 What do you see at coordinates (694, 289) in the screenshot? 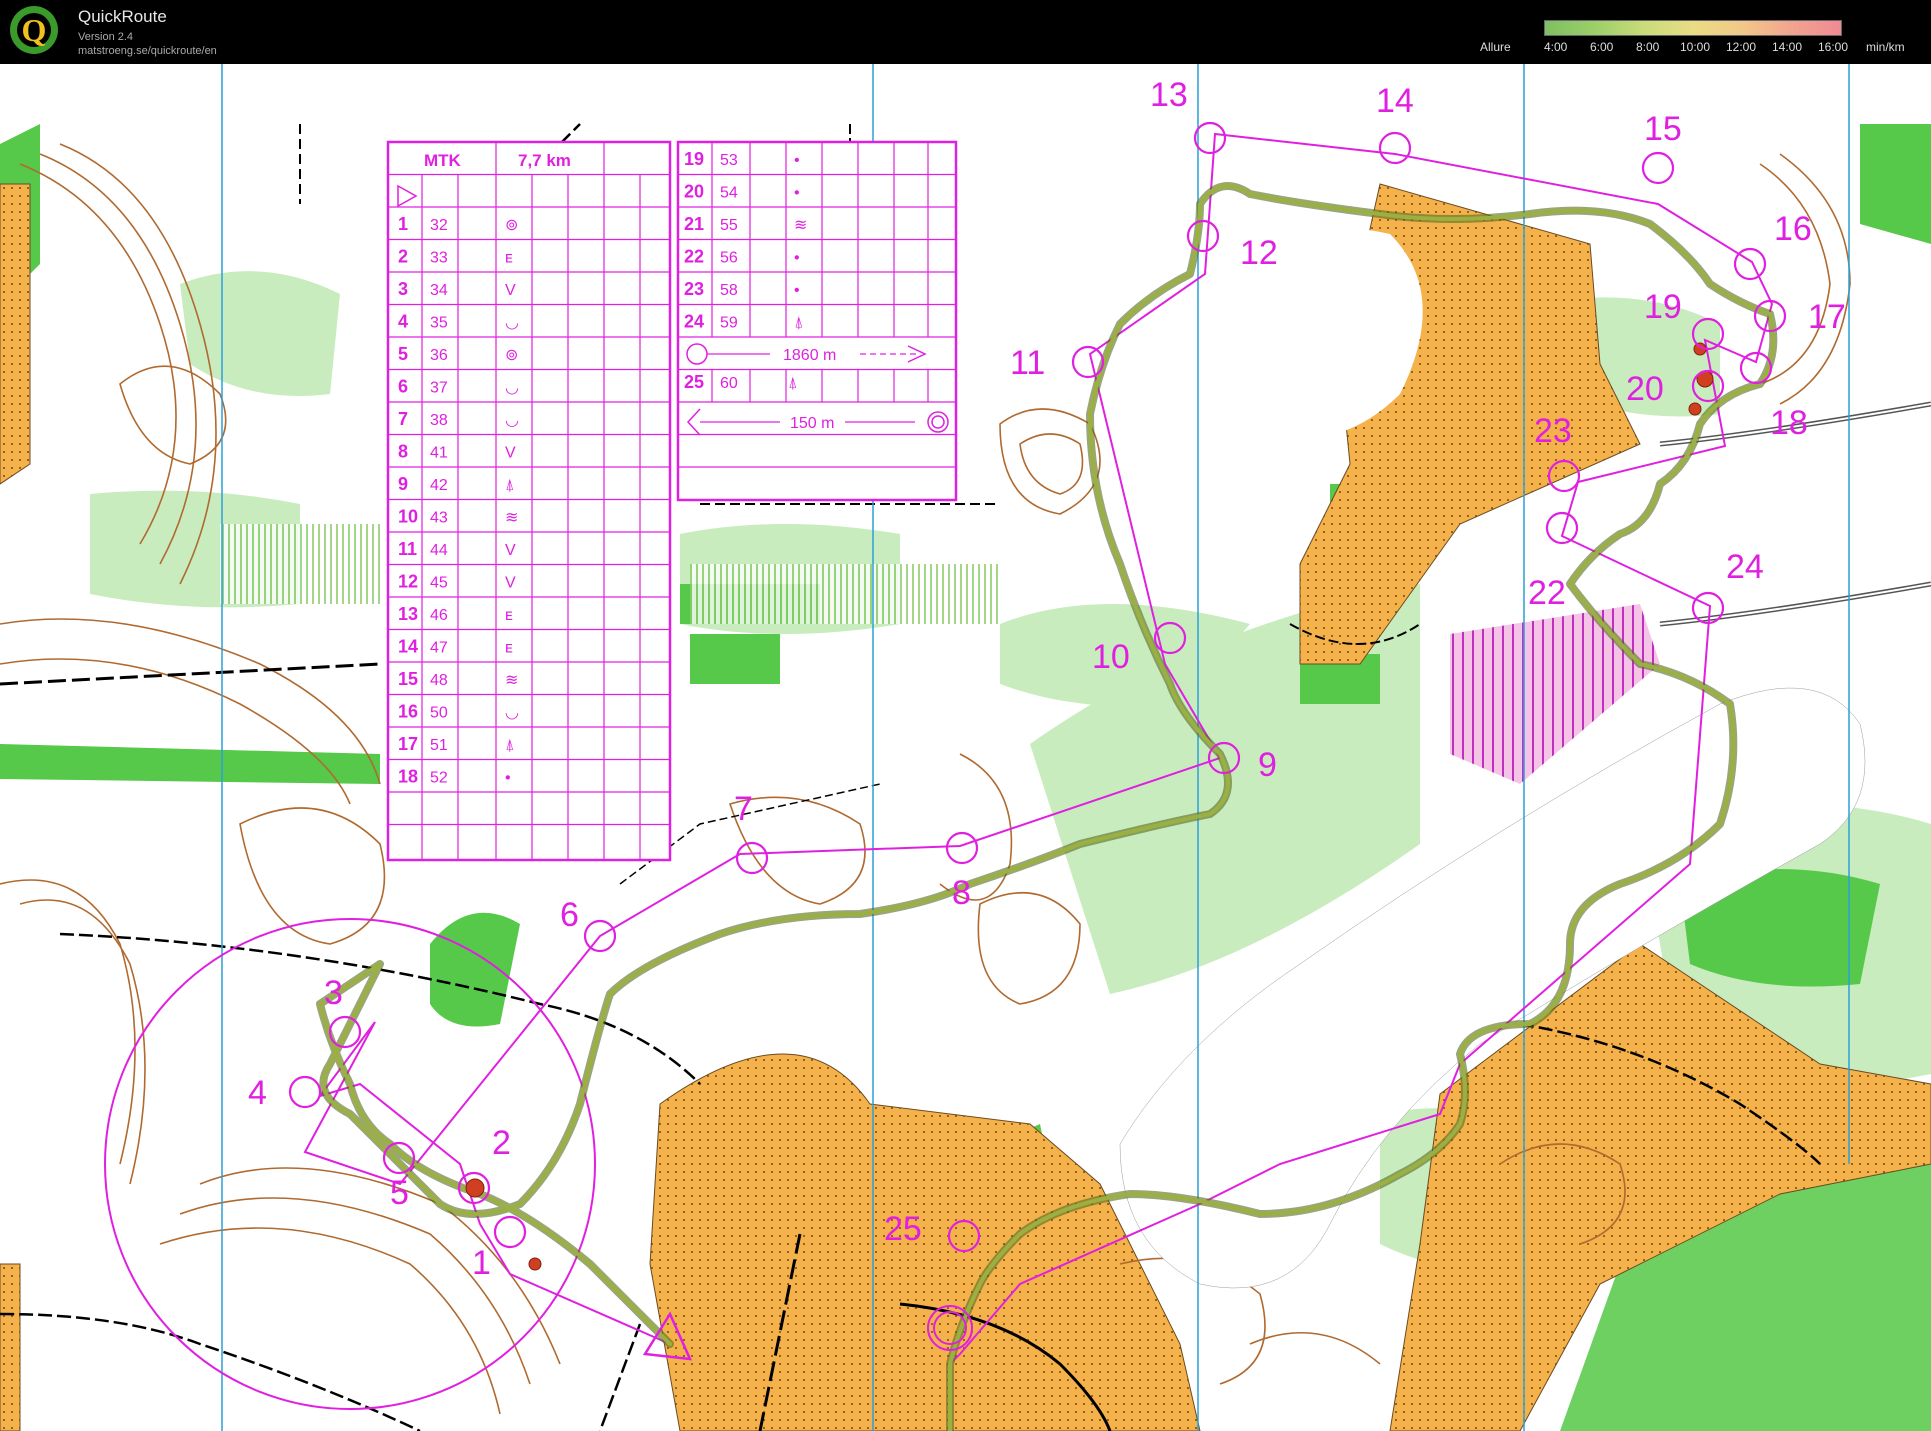
I see `card-row-num: 23` at bounding box center [694, 289].